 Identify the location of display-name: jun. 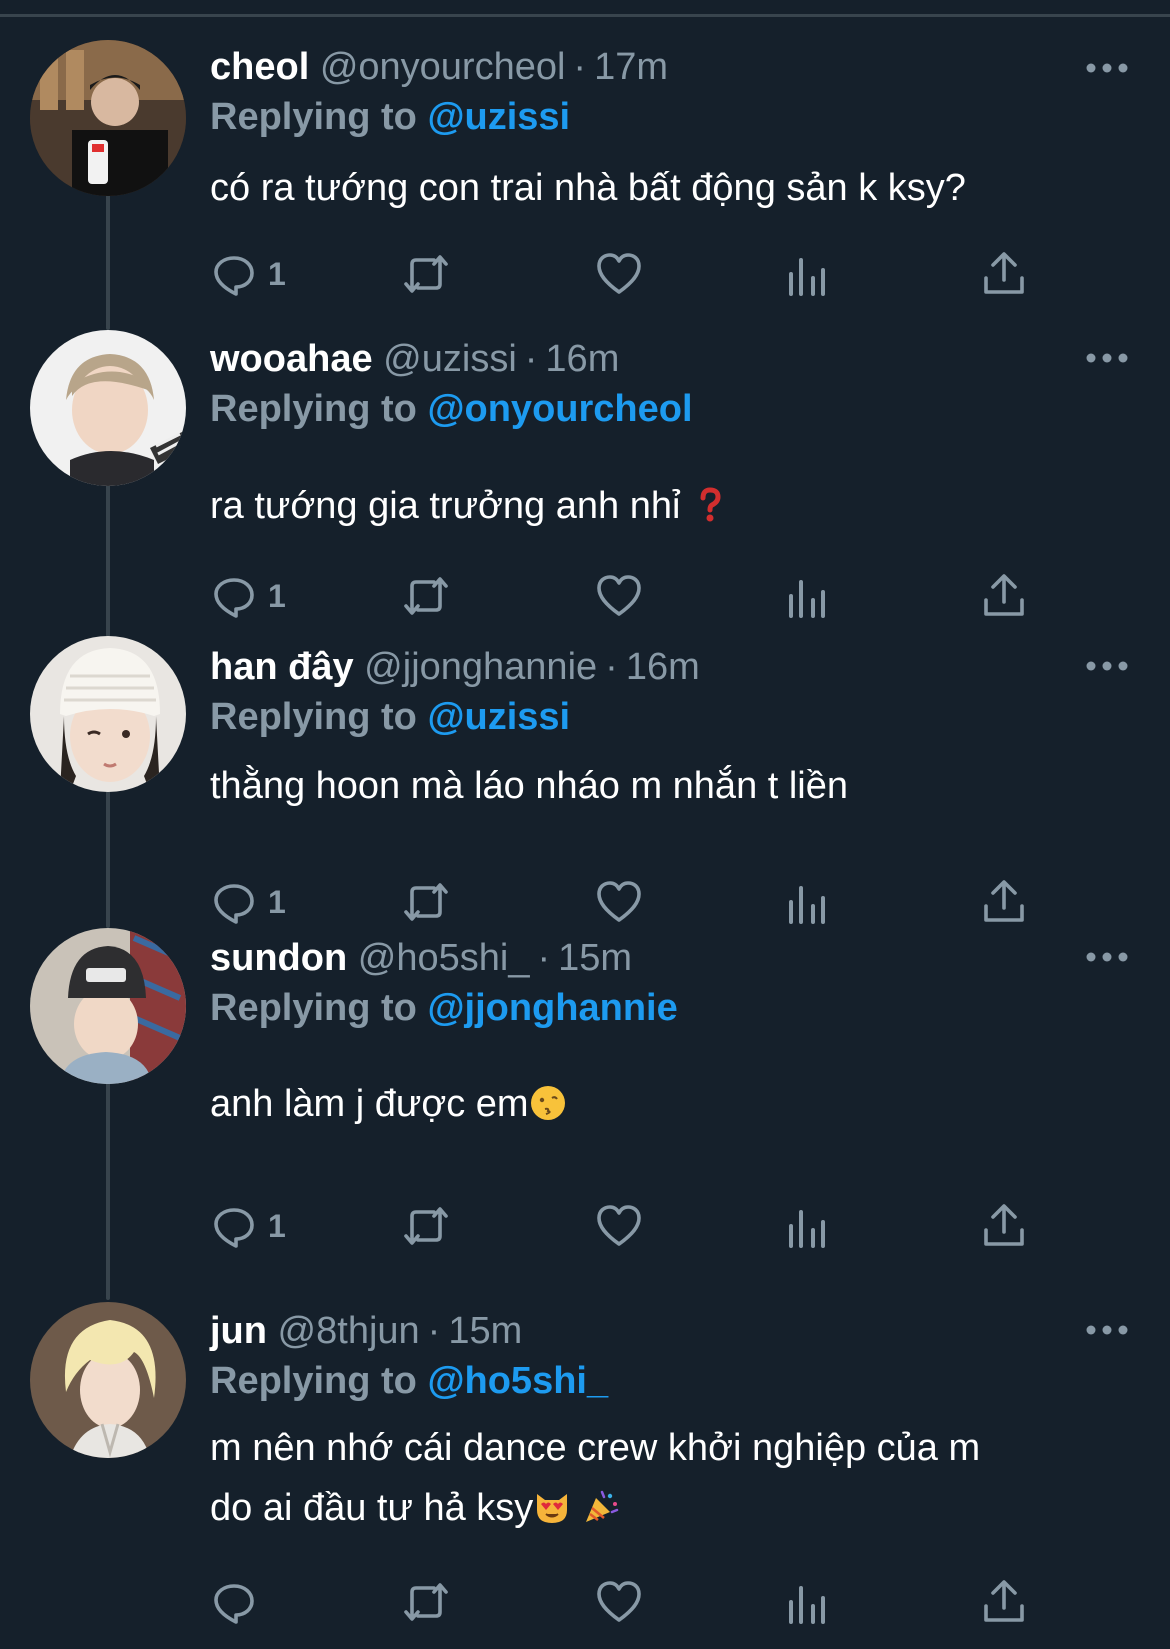
(238, 1331).